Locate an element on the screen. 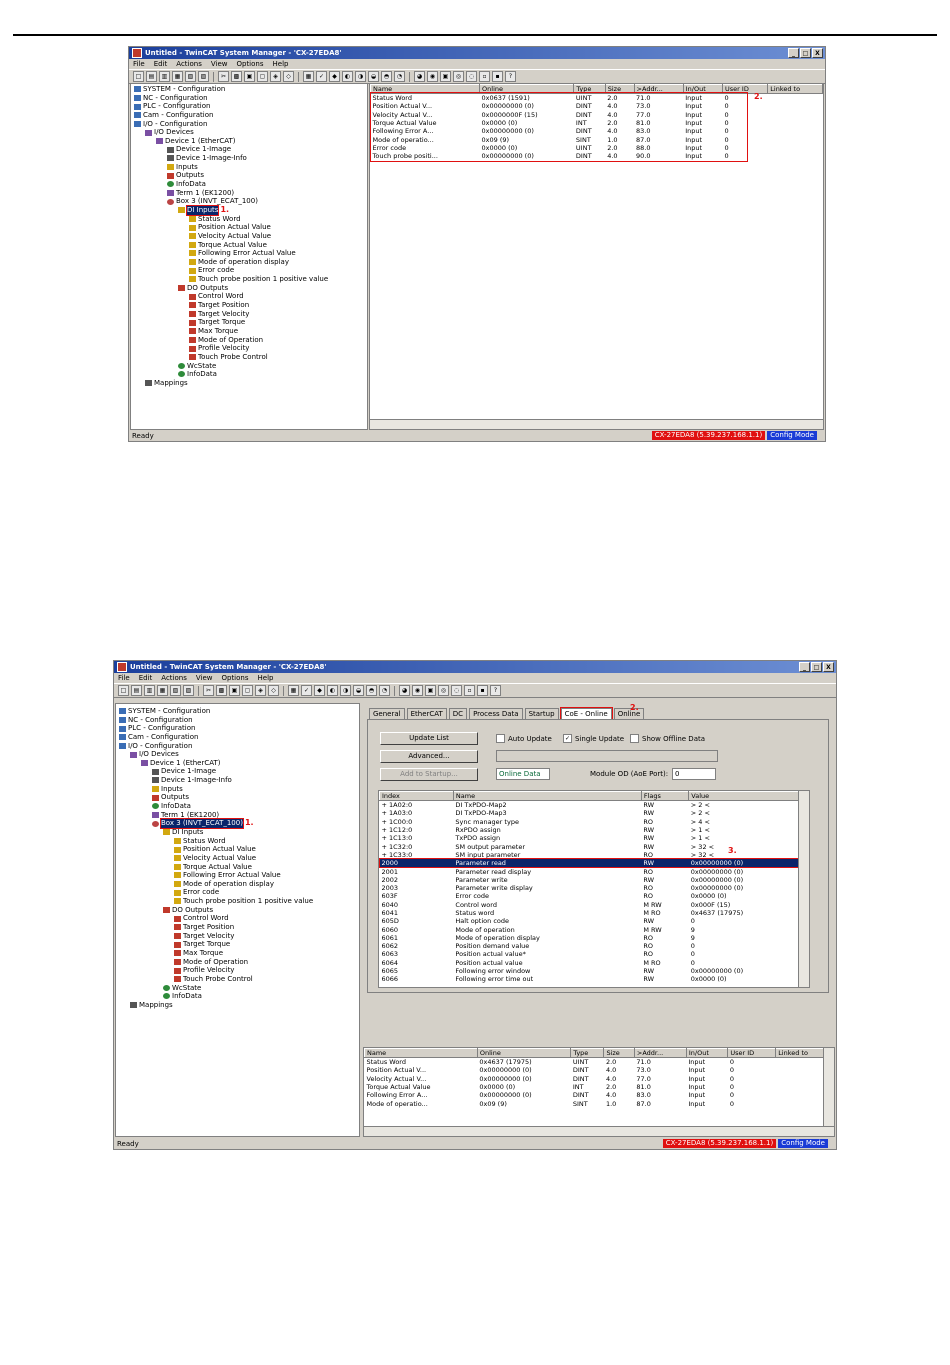 This screenshot has height=1365, width=950. toolbar-button-icon: ▢ is located at coordinates (262, 76).